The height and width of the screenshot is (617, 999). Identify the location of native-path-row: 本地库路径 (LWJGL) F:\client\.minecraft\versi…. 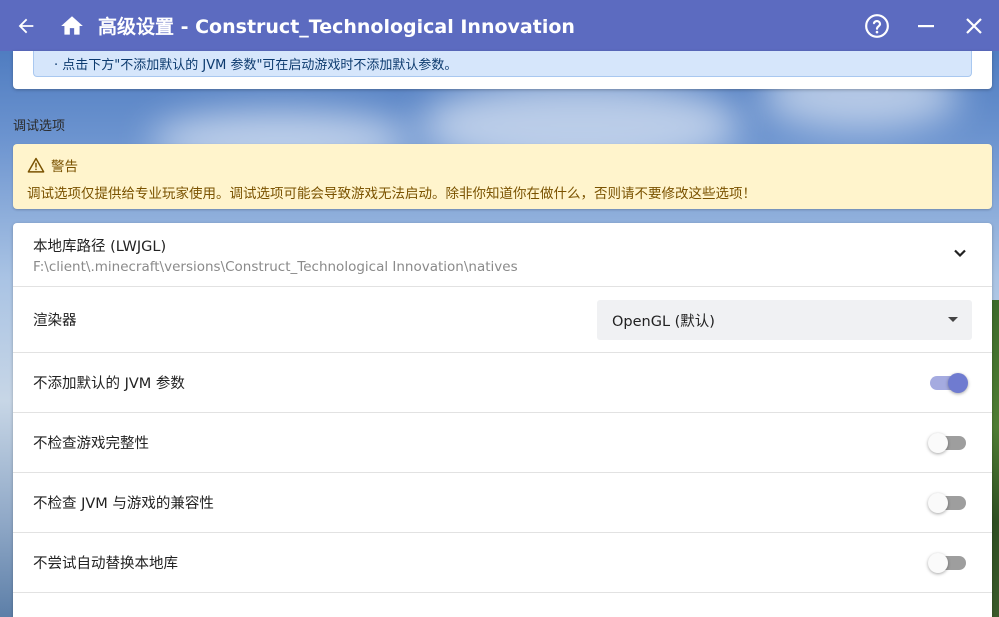
(502, 255).